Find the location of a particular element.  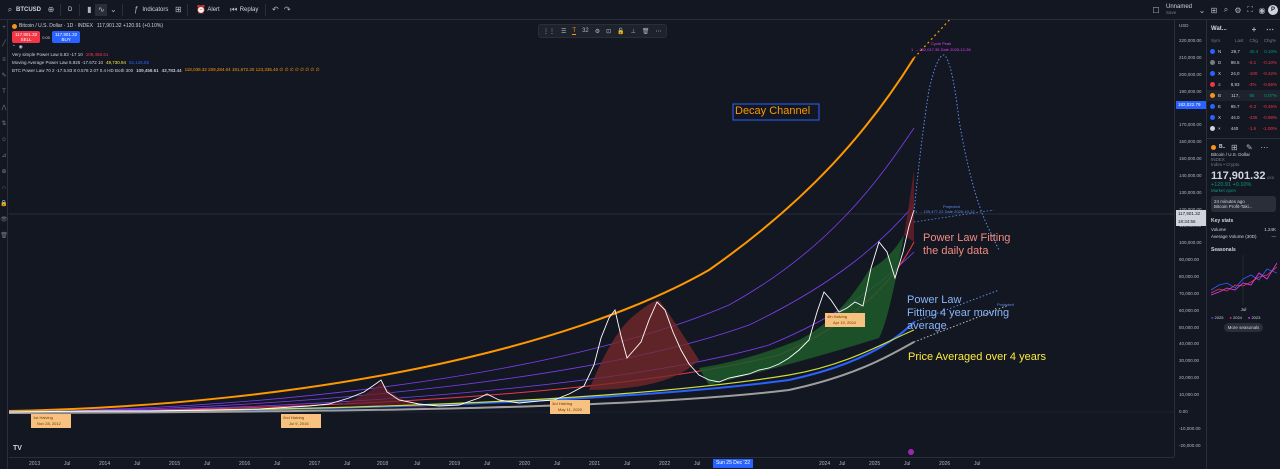

indicators-icon: ƒ is located at coordinates (136, 9).